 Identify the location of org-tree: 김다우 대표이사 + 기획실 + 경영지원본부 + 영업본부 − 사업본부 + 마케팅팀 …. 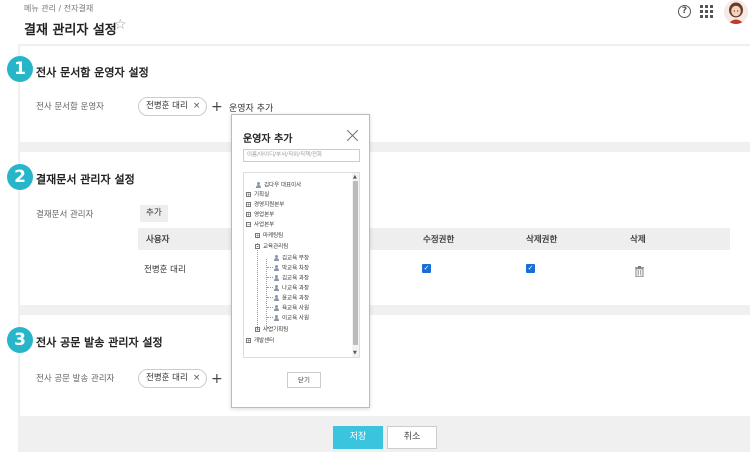
(301, 265).